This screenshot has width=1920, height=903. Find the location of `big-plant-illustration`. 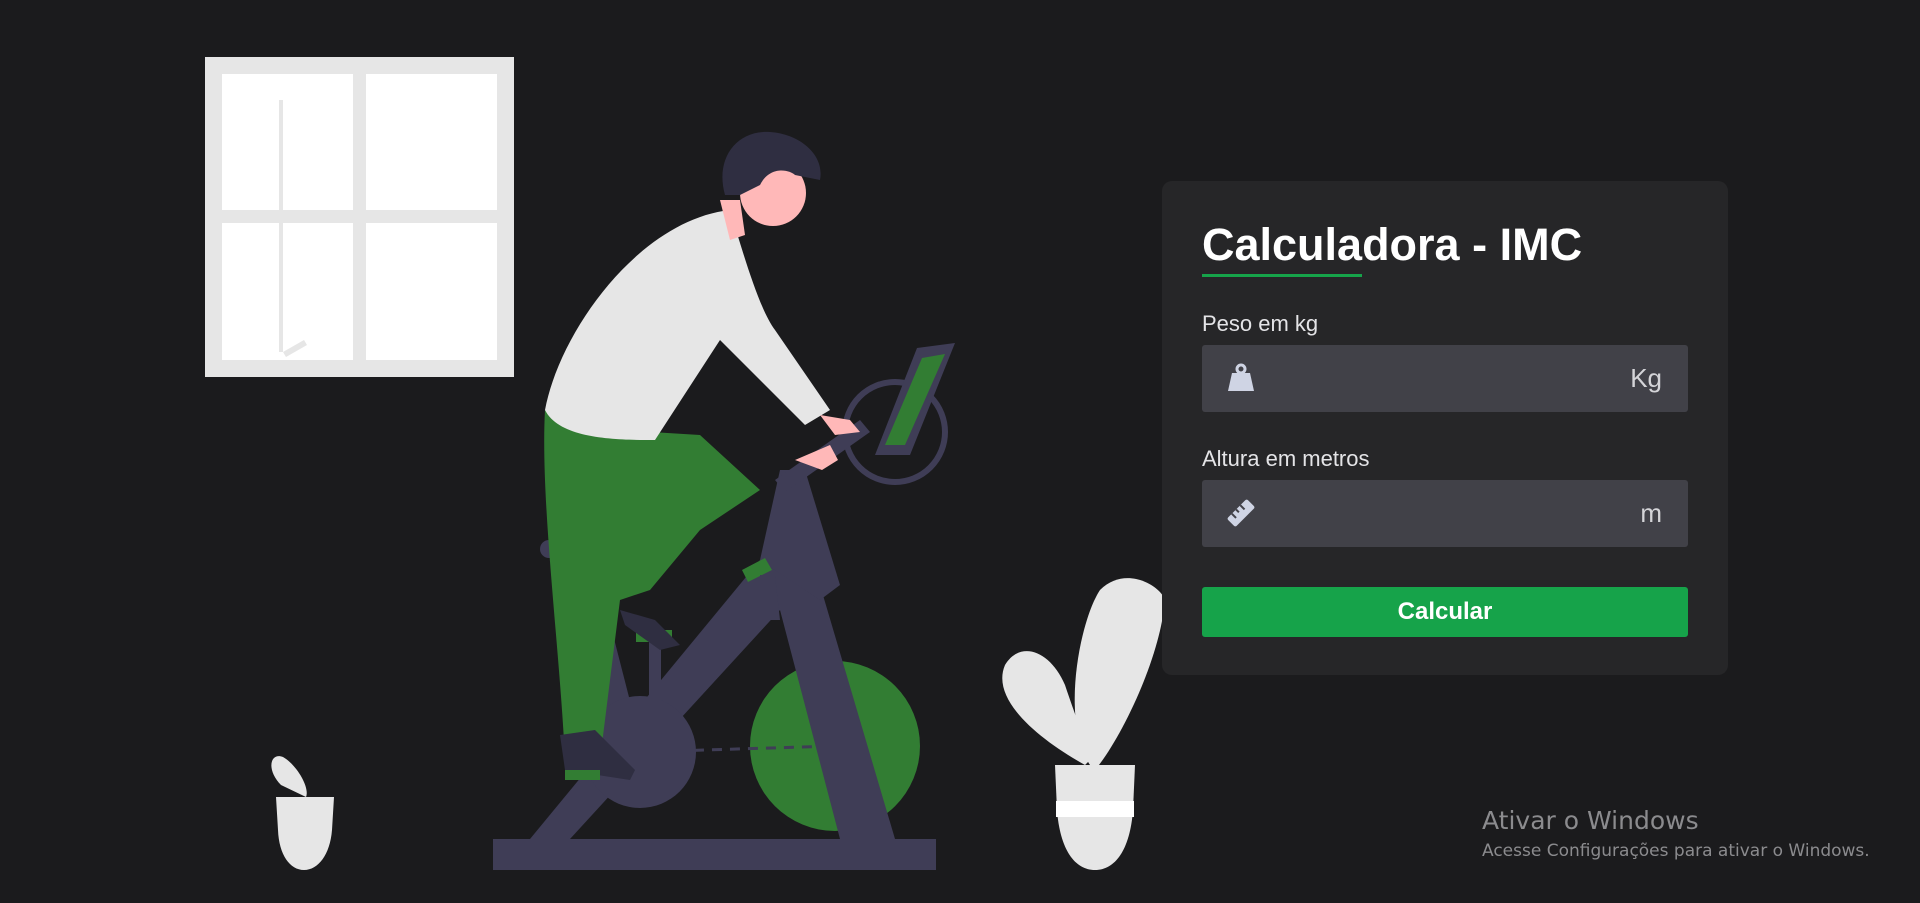

big-plant-illustration is located at coordinates (1083, 724).